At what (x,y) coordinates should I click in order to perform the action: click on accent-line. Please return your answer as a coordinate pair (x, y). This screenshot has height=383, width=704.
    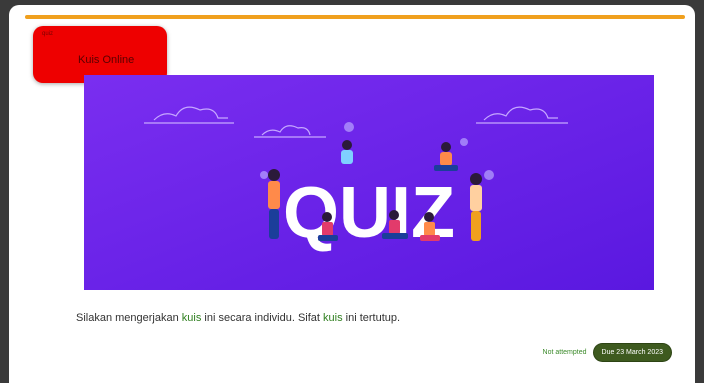
    Looking at the image, I should click on (355, 17).